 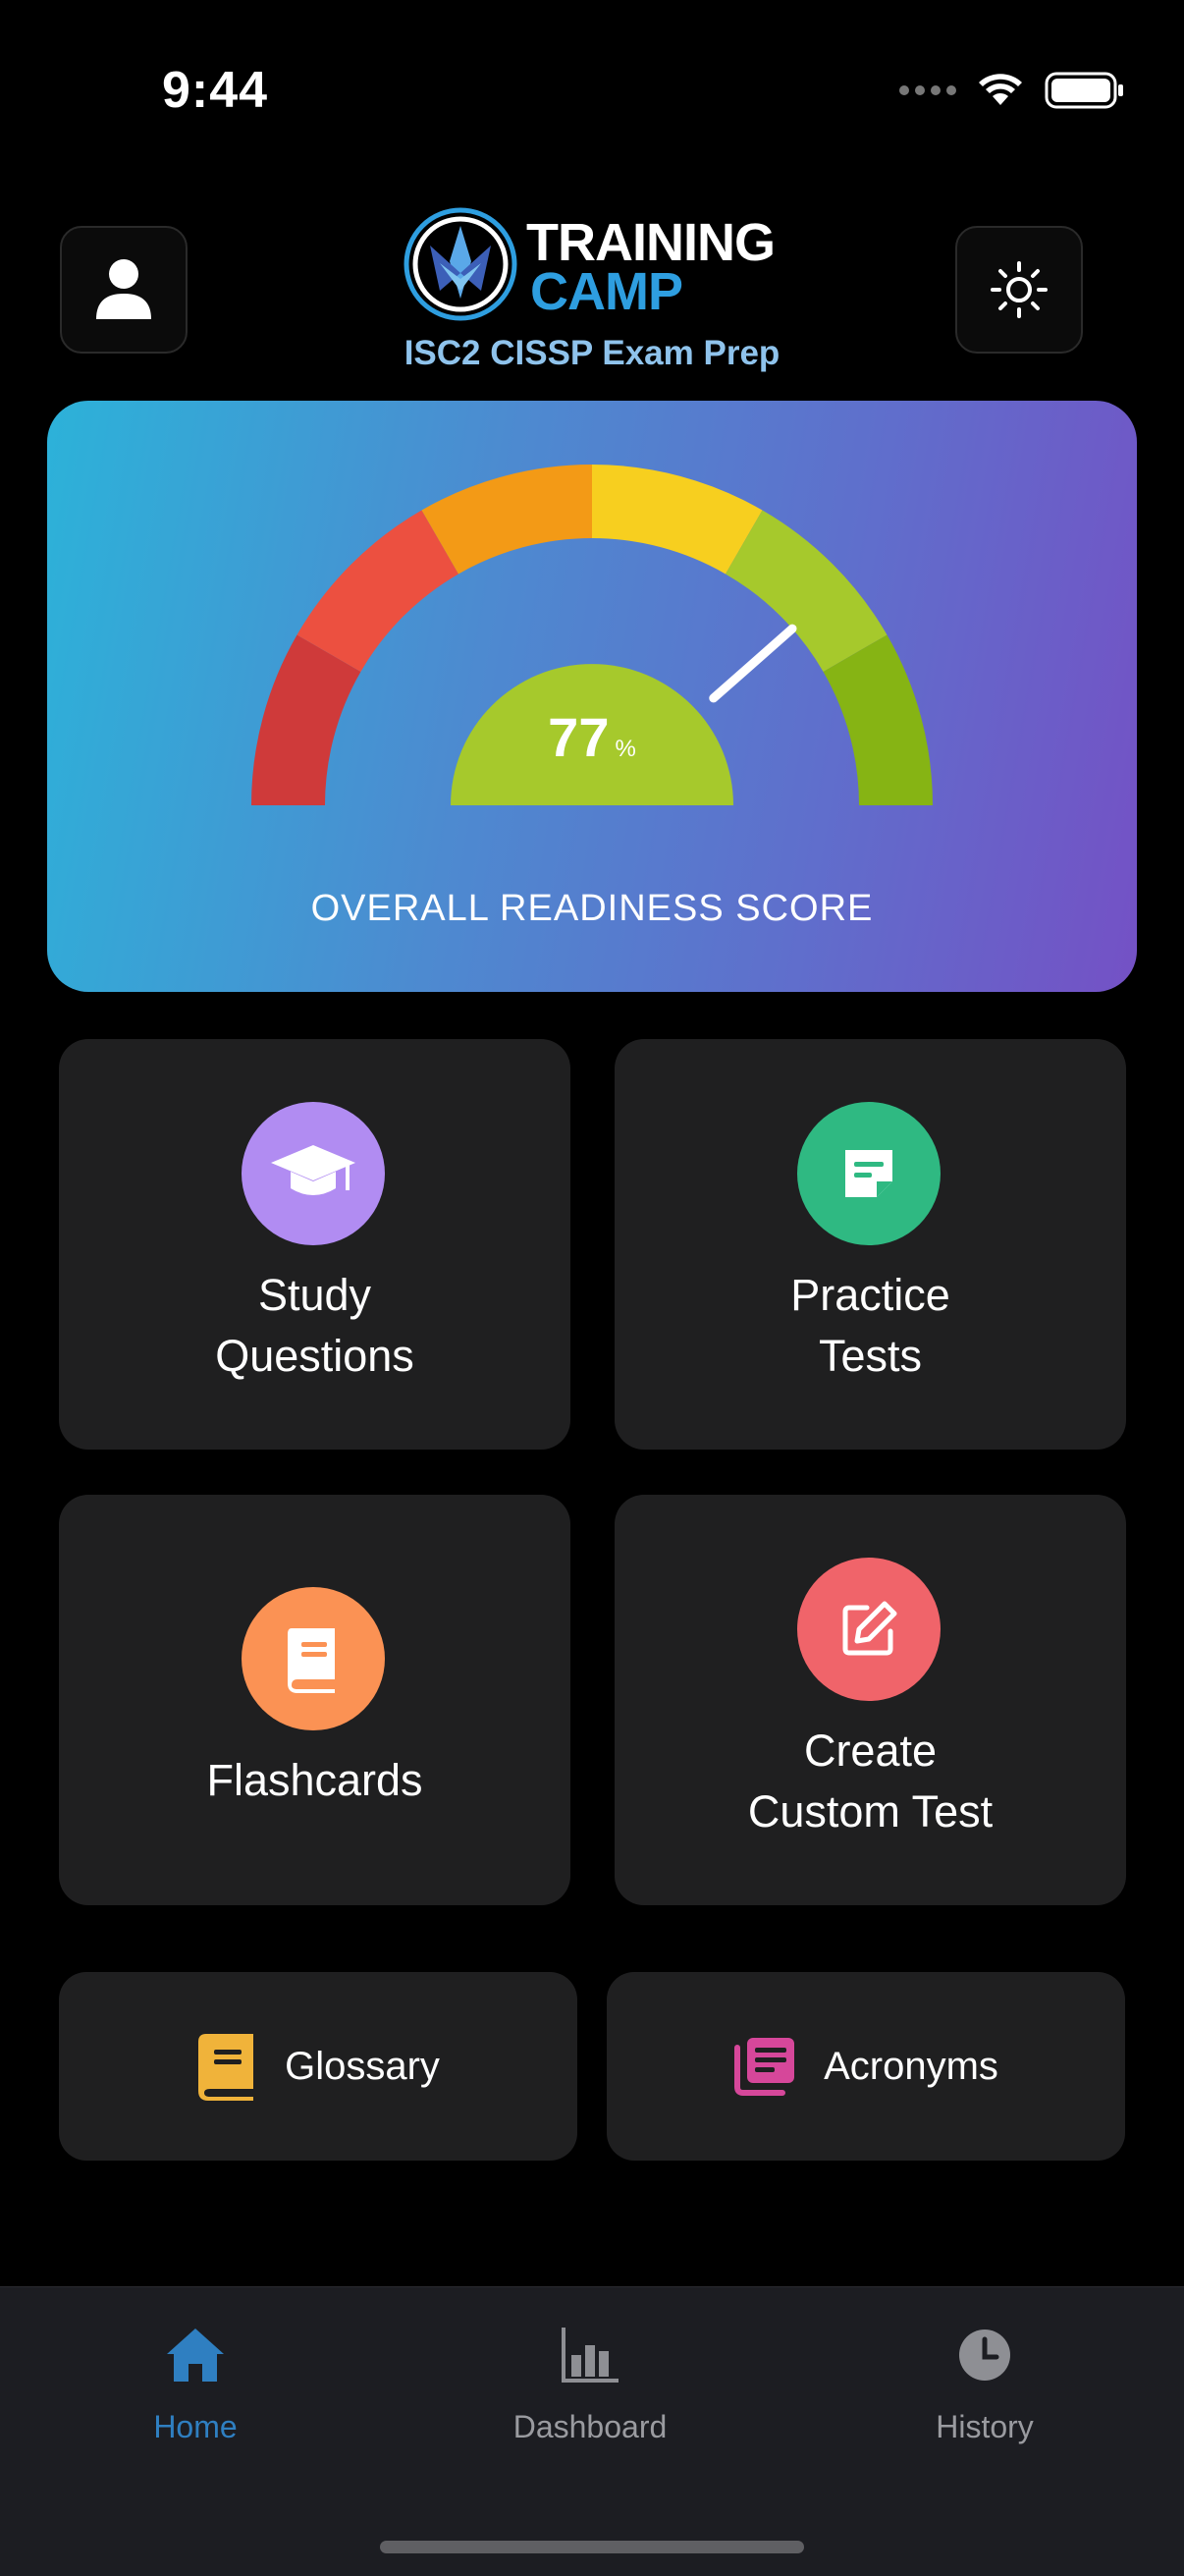 I want to click on gauge-needle, so click(x=753, y=664).